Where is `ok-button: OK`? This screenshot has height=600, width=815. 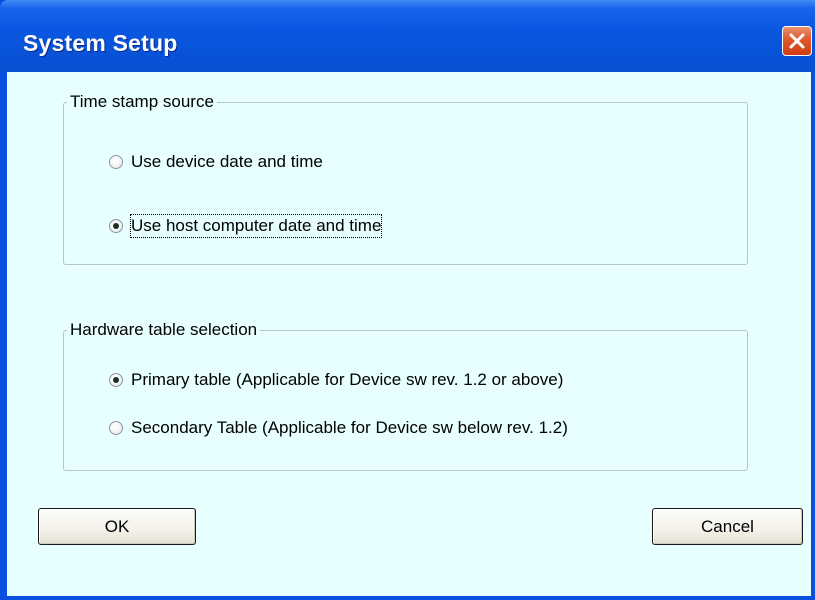 ok-button: OK is located at coordinates (117, 526).